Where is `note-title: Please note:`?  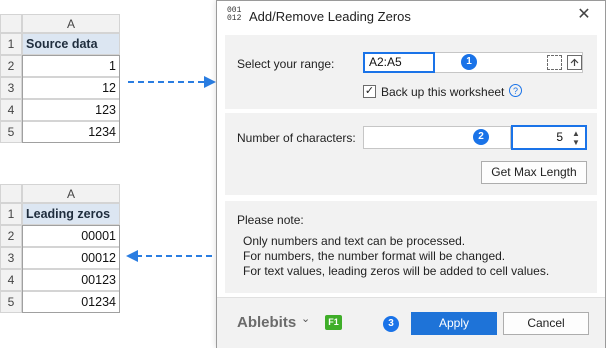 note-title: Please note: is located at coordinates (270, 220).